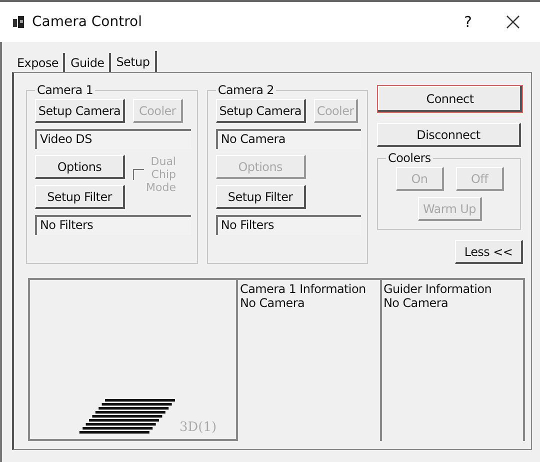 This screenshot has width=540, height=462. I want to click on close-icon, so click(513, 22).